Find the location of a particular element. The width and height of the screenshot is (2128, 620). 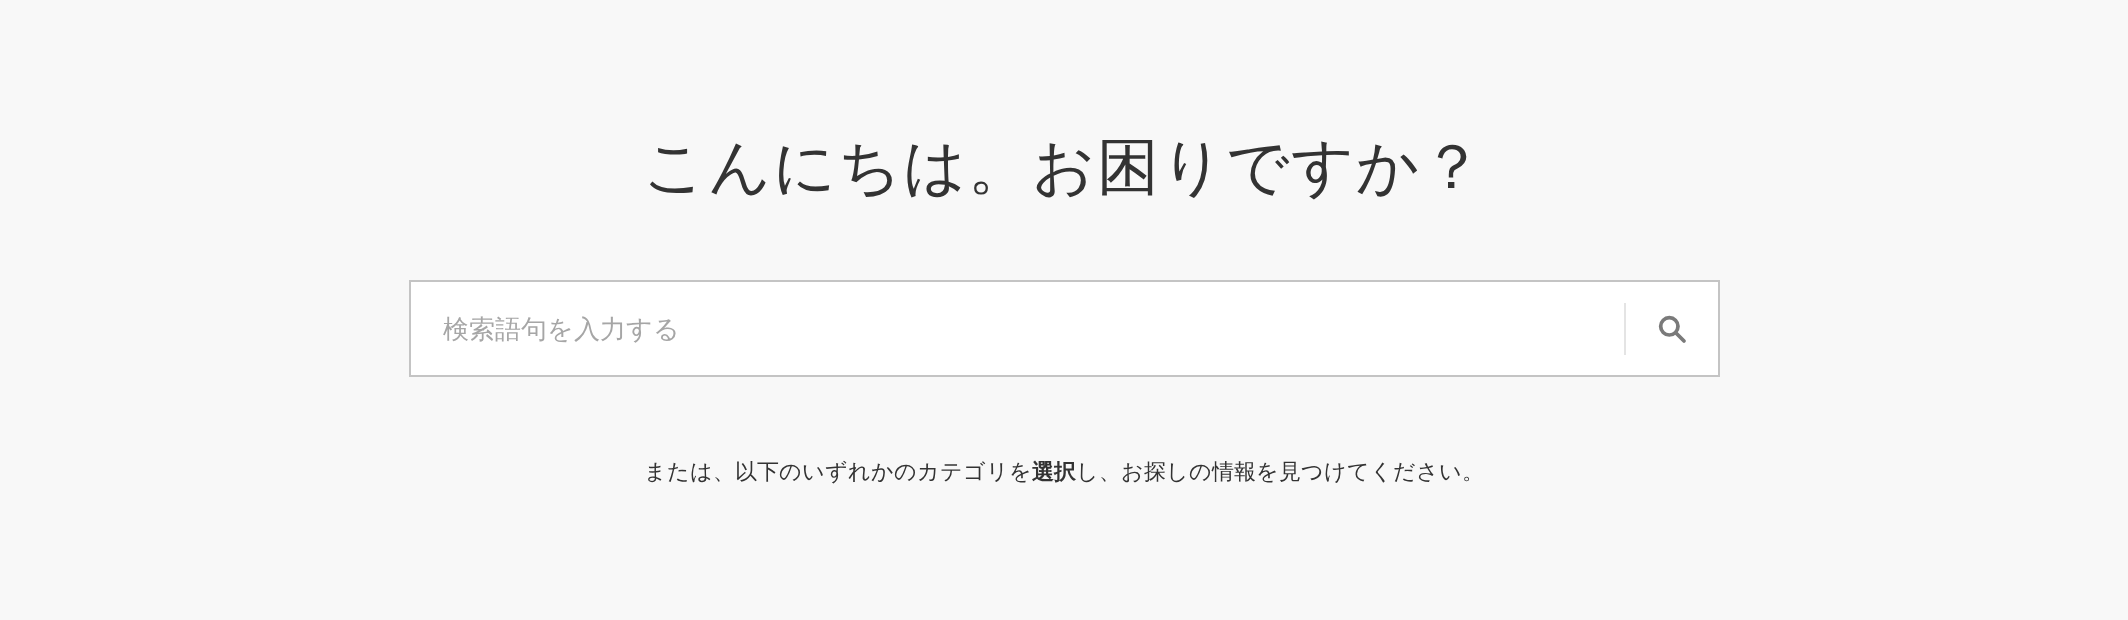

page-heading: こんにちは。お困りですか？ is located at coordinates (1064, 167).